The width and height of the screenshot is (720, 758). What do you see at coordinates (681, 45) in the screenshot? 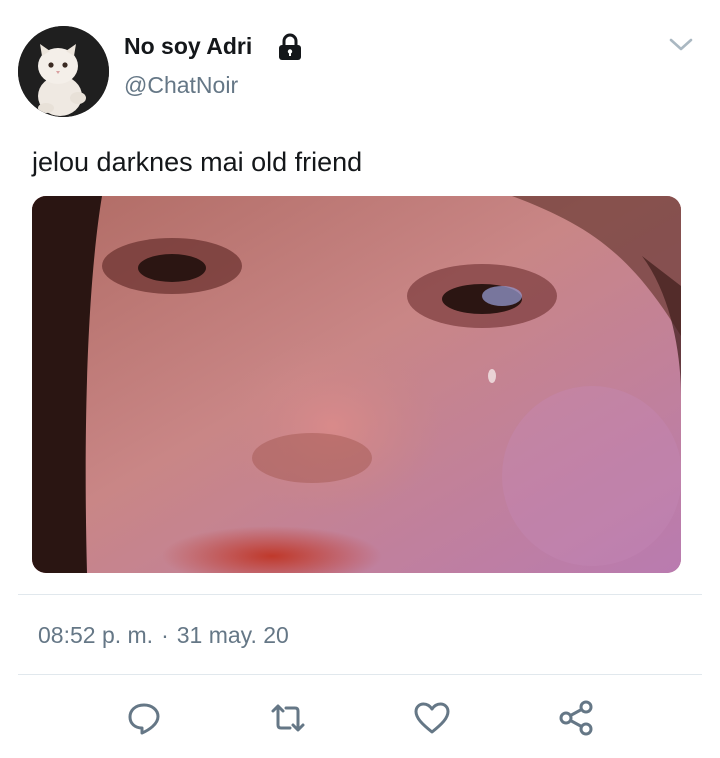
I see `chevron-down-icon` at bounding box center [681, 45].